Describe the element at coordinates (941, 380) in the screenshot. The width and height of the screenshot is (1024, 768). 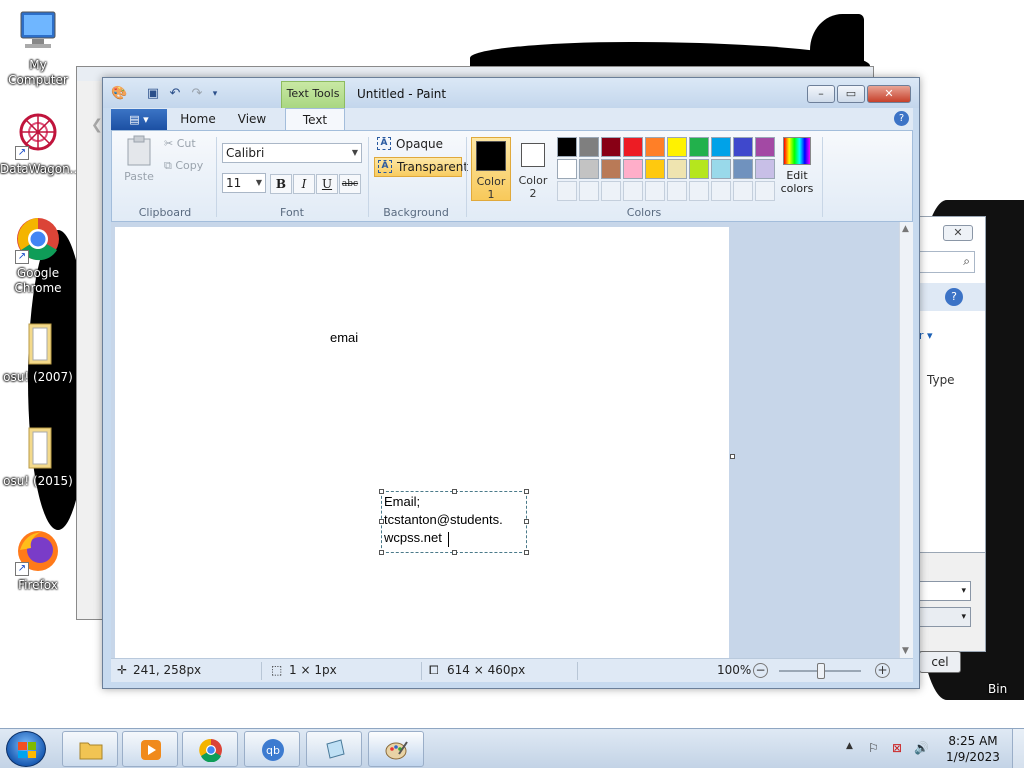
I see `right-dialog-type-column: Type` at that location.